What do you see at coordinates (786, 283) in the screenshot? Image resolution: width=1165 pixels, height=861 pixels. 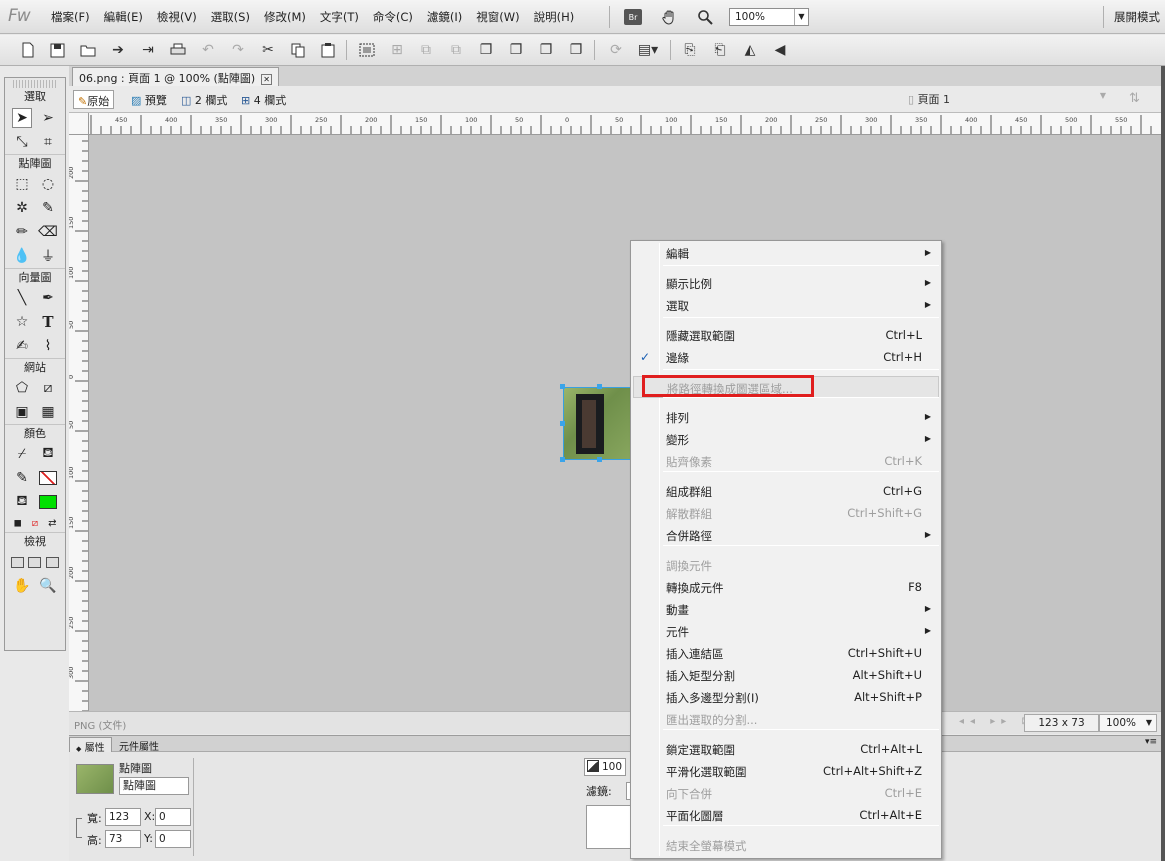 I see `context-menu-item: 顯示比例 ▶` at bounding box center [786, 283].